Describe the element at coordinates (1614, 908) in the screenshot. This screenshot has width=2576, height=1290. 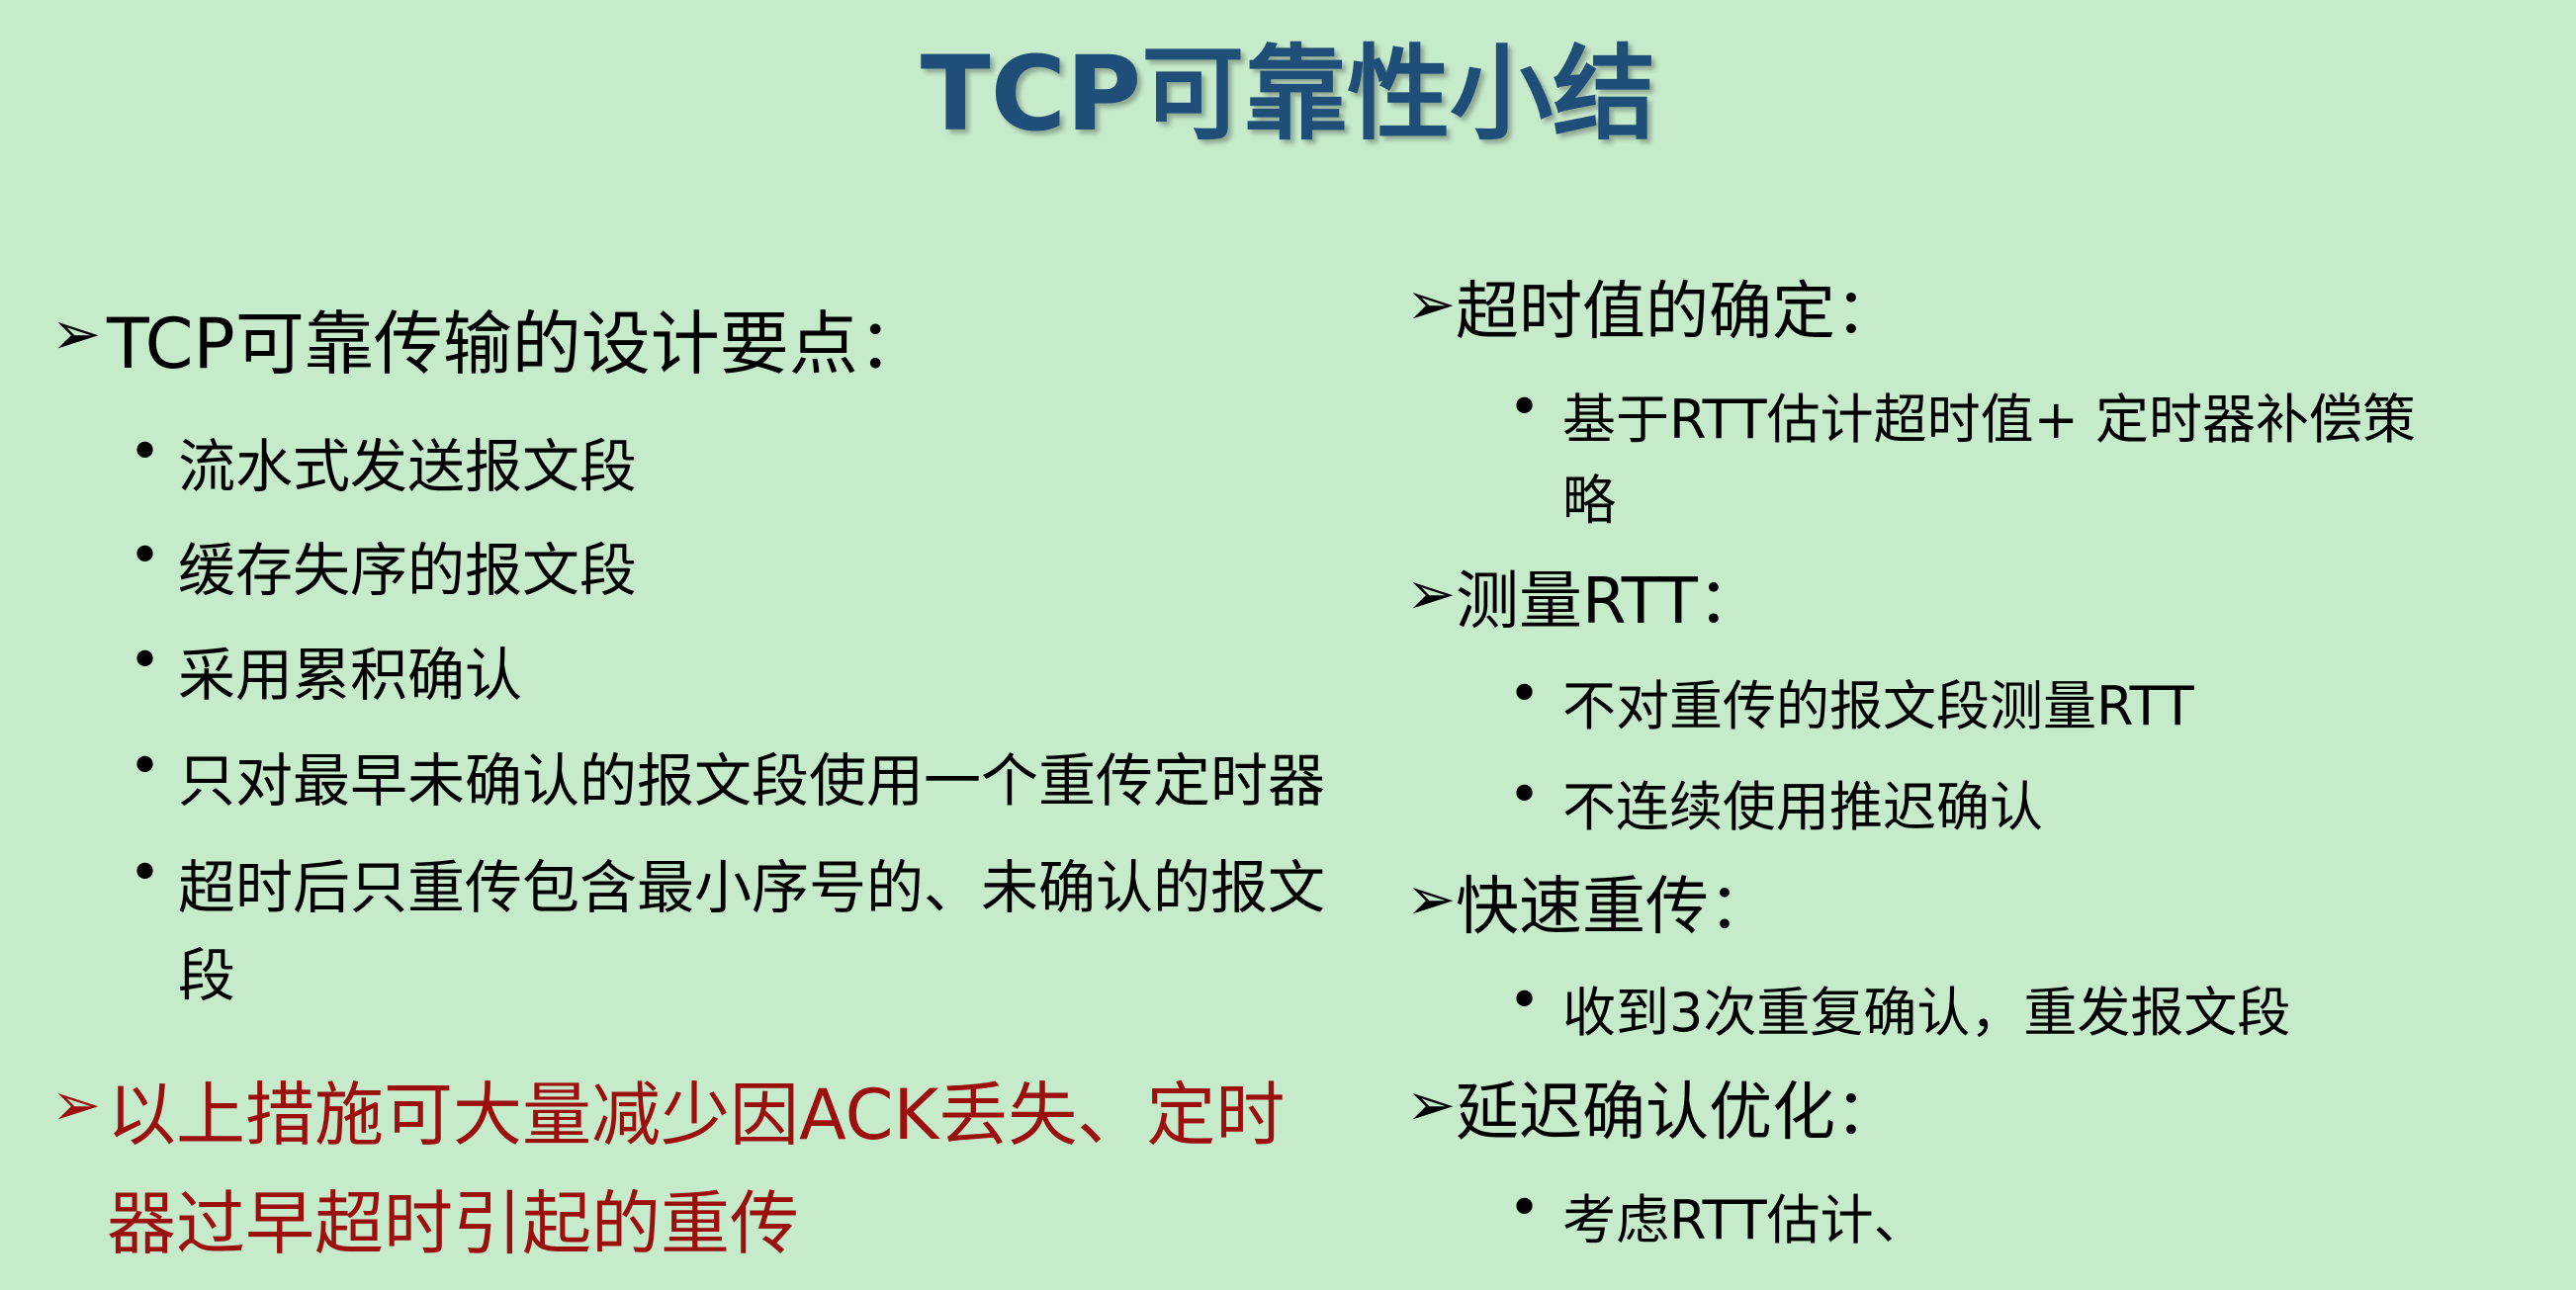
I see `fast-retransmit-heading: 快速重传：` at that location.